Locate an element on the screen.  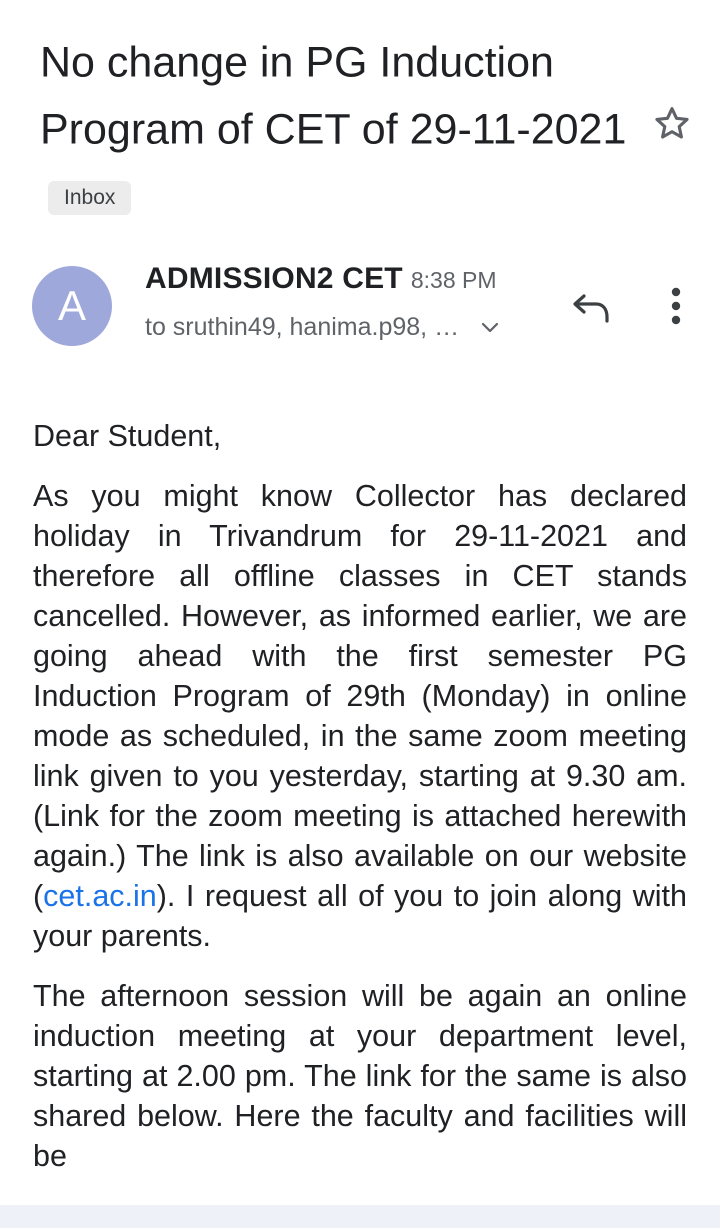
chevron-down-icon is located at coordinates (490, 328).